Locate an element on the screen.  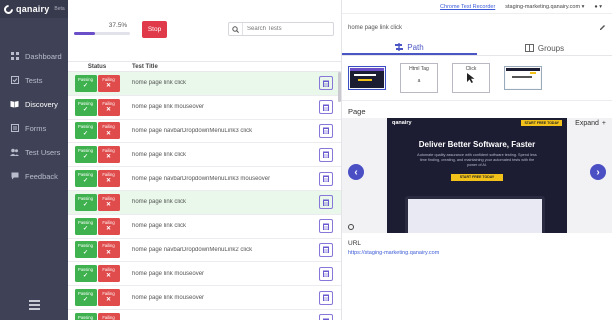
sidebar-item-test-users: Test Users is located at coordinates (34, 152).